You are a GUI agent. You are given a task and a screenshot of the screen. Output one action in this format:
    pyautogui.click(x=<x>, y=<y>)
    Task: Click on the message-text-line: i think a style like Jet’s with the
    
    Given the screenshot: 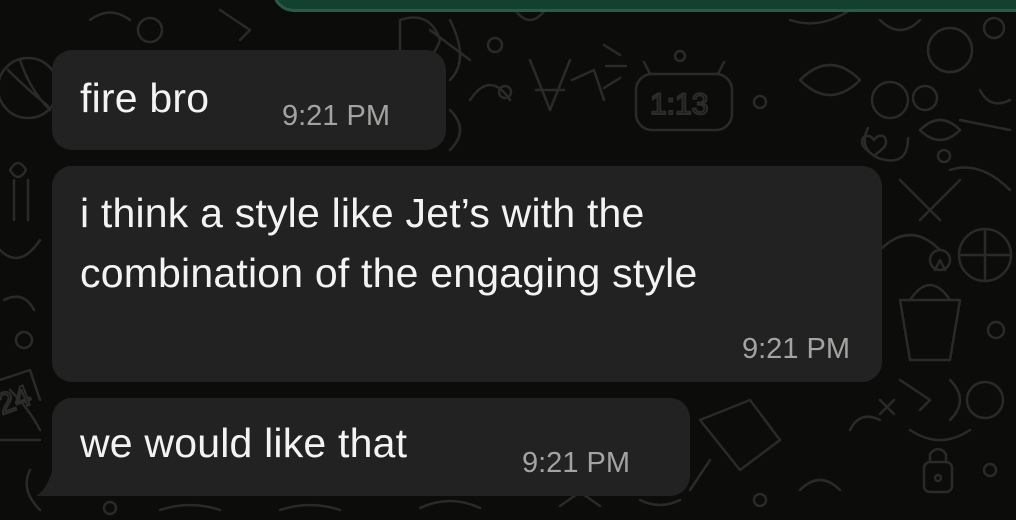 What is the action you would take?
    pyautogui.click(x=362, y=213)
    